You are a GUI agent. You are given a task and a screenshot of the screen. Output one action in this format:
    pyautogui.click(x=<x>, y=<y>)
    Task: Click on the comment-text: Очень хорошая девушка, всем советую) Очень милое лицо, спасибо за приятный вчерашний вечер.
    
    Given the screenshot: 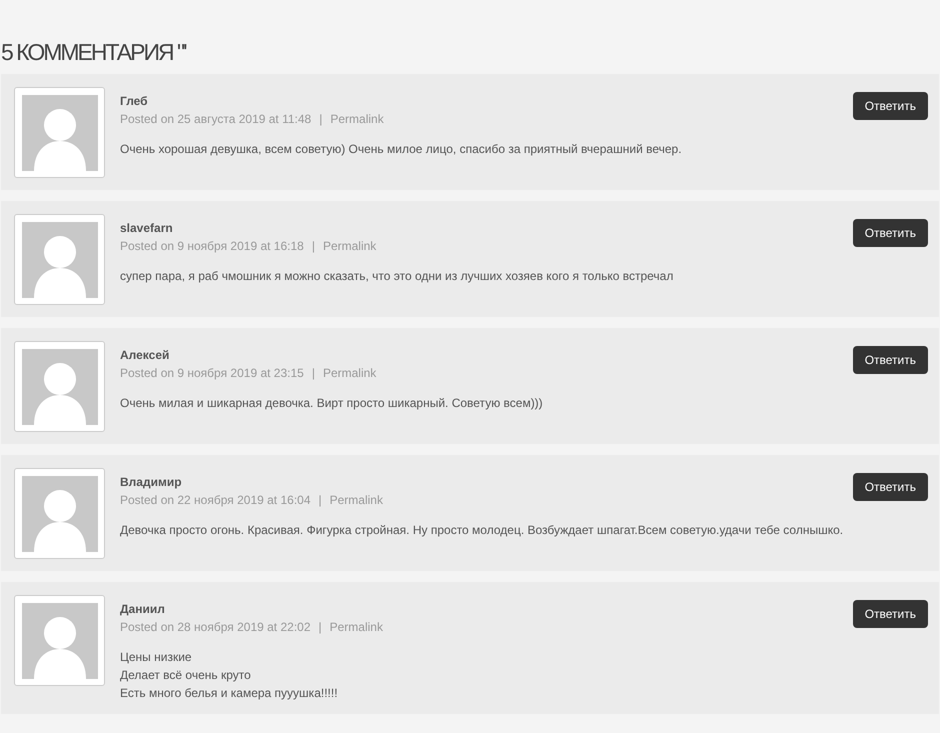 What is the action you would take?
    pyautogui.click(x=401, y=149)
    